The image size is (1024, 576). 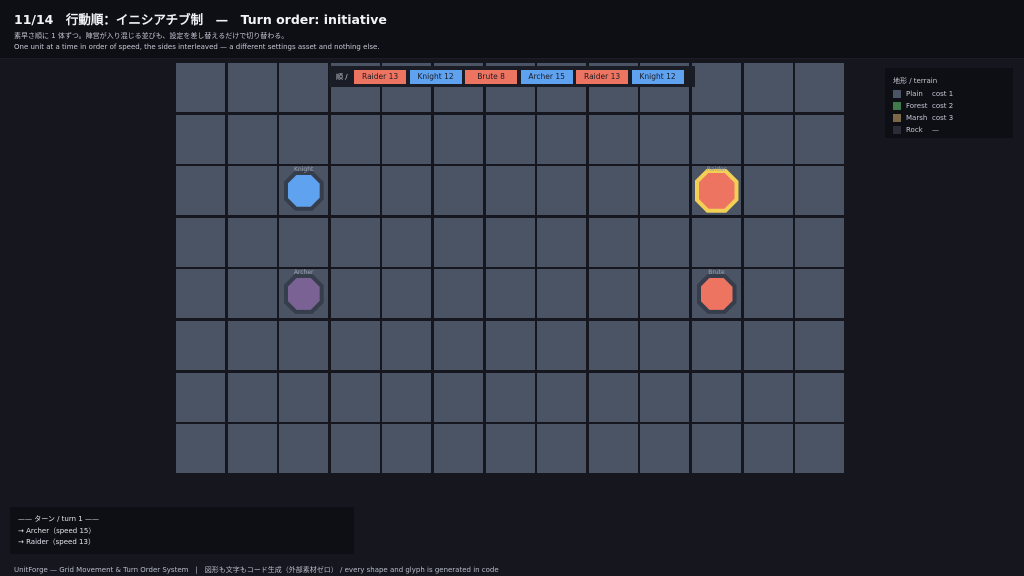 I want to click on turn-order-chip-knight: Knight 12, so click(x=435, y=76).